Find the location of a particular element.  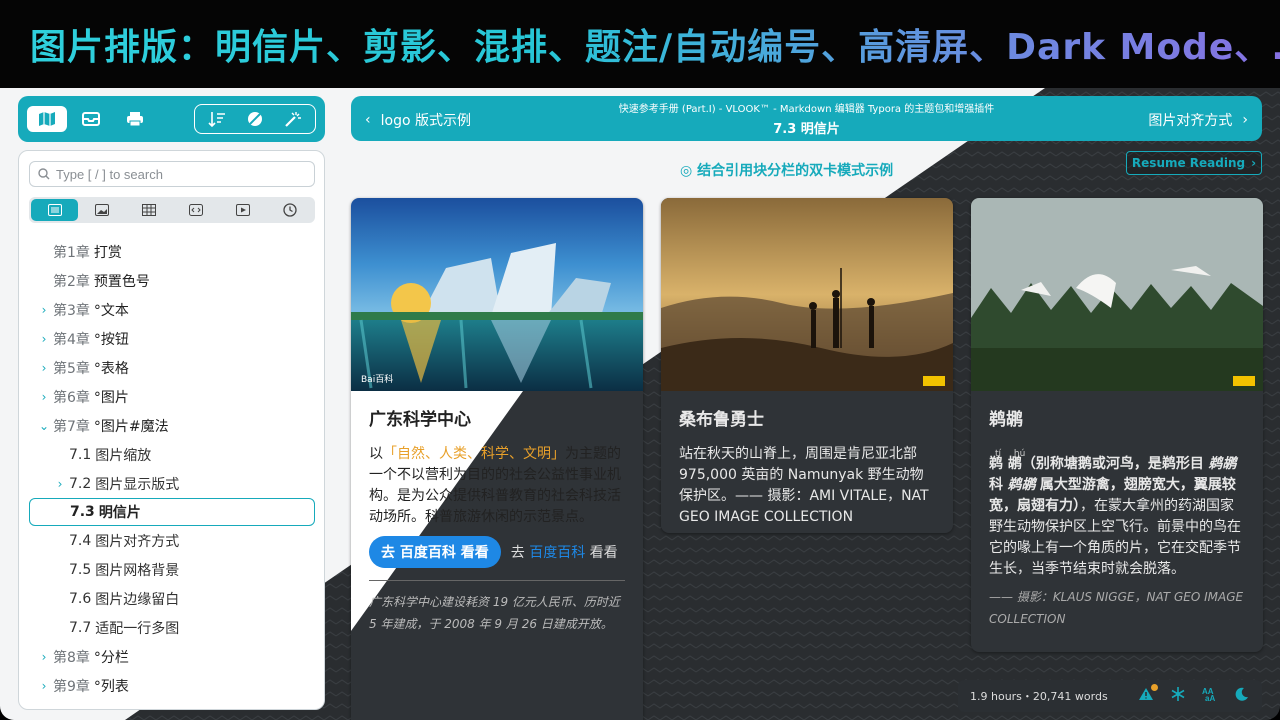

toc-item-number: 7.7 is located at coordinates (80, 627).